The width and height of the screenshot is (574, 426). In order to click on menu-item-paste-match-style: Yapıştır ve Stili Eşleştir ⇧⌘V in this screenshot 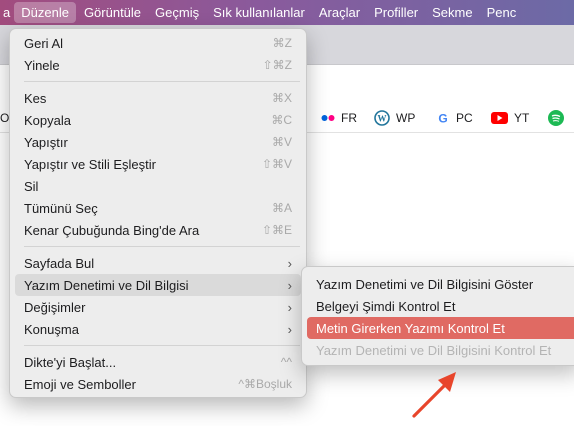, I will do `click(158, 164)`.